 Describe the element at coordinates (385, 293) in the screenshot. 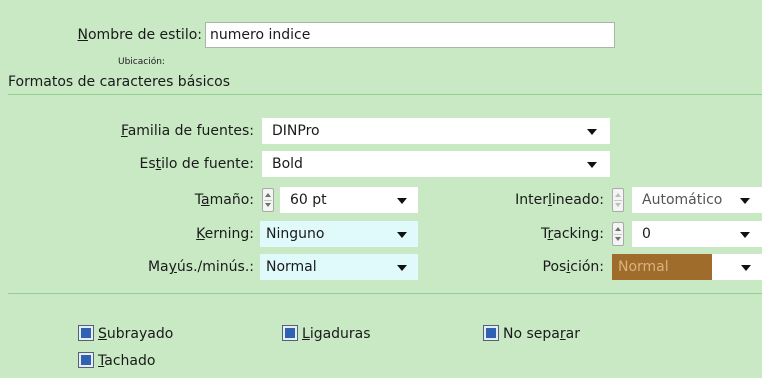

I see `checkbox-separator` at that location.